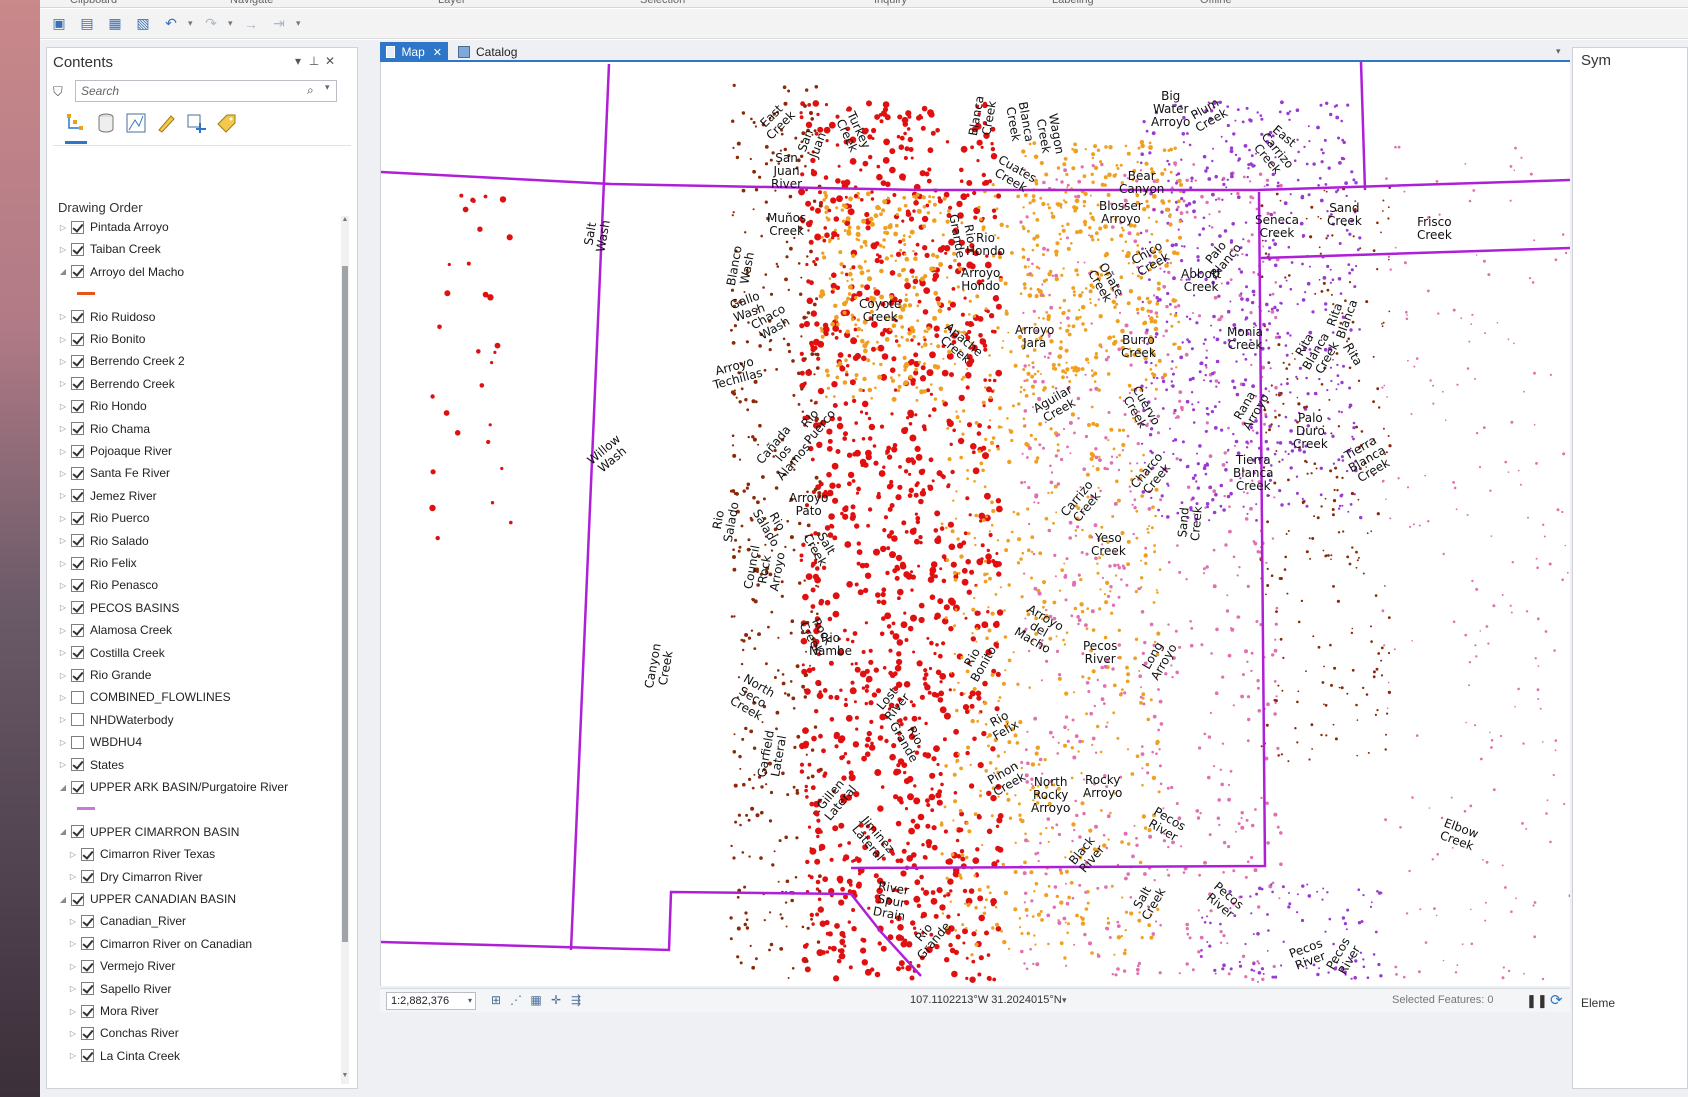 This screenshot has height=1097, width=1688. What do you see at coordinates (99, 675) in the screenshot?
I see `layer-item: ▷ Rio Grande` at bounding box center [99, 675].